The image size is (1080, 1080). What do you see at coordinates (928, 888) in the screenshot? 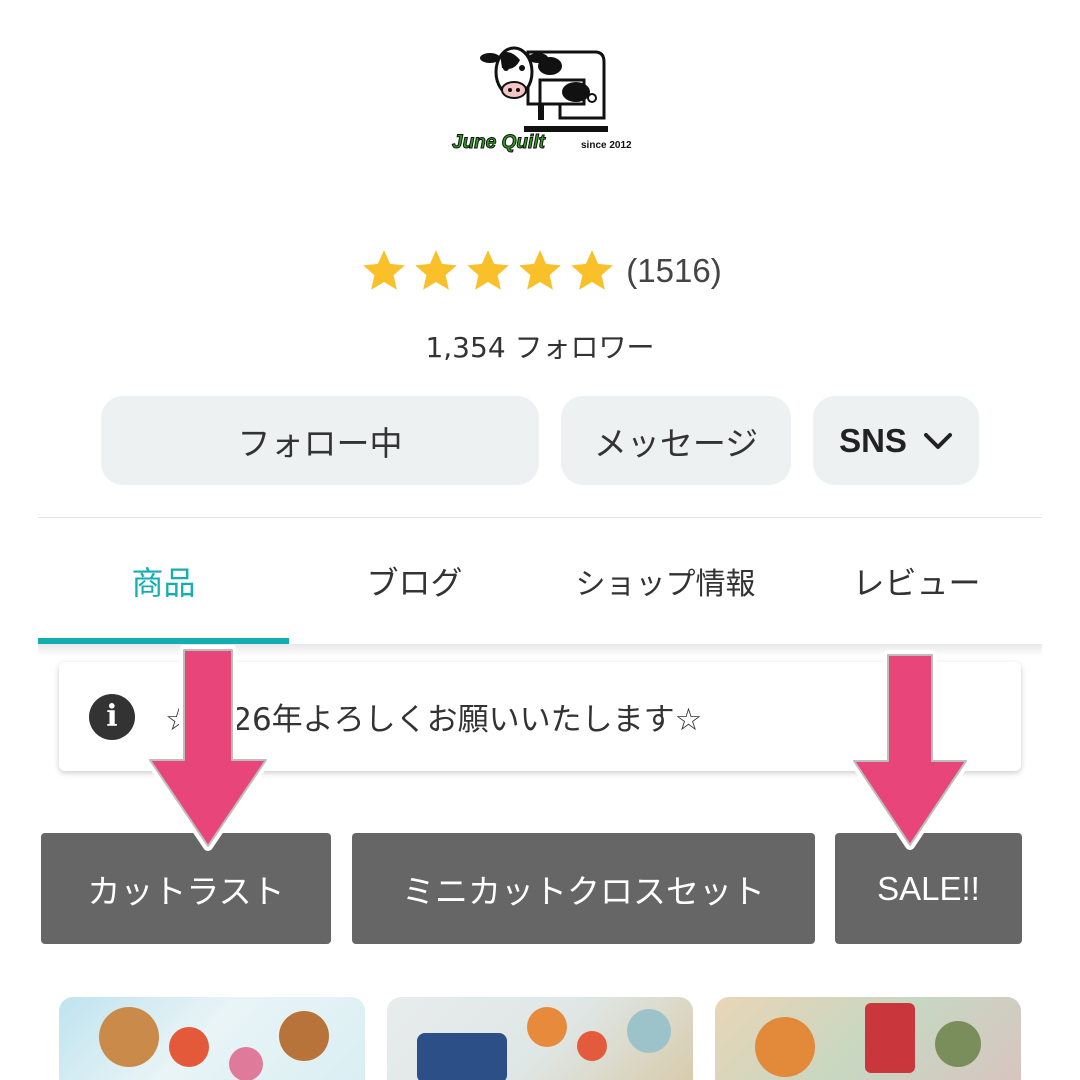
I see `category-label: SALE!!` at bounding box center [928, 888].